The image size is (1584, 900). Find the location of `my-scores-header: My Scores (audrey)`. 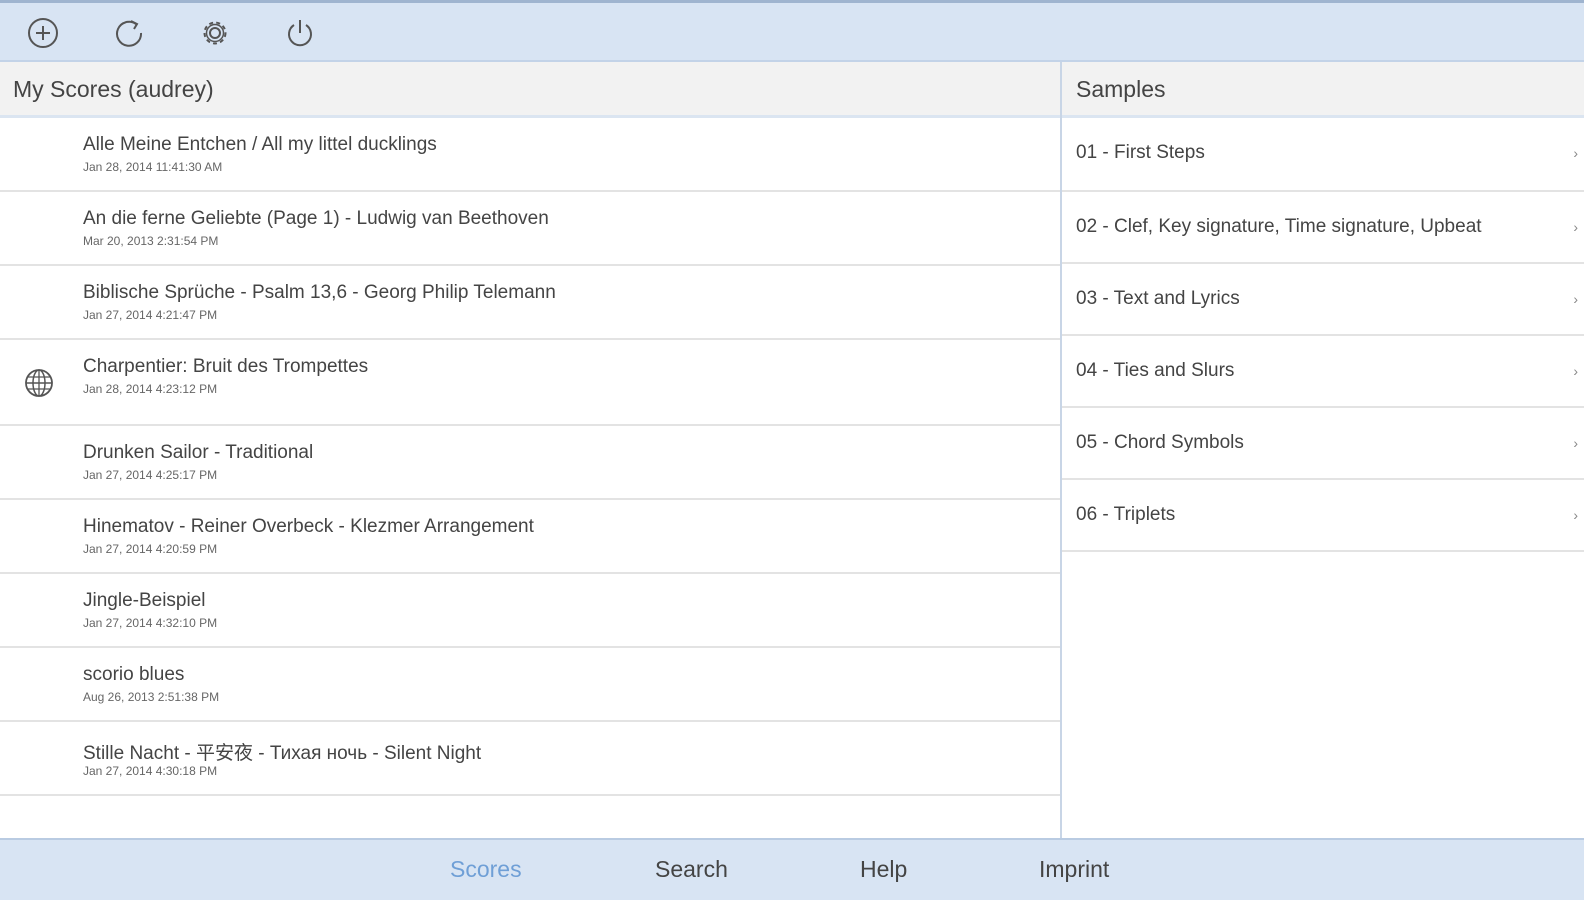

my-scores-header: My Scores (audrey) is located at coordinates (530, 90).